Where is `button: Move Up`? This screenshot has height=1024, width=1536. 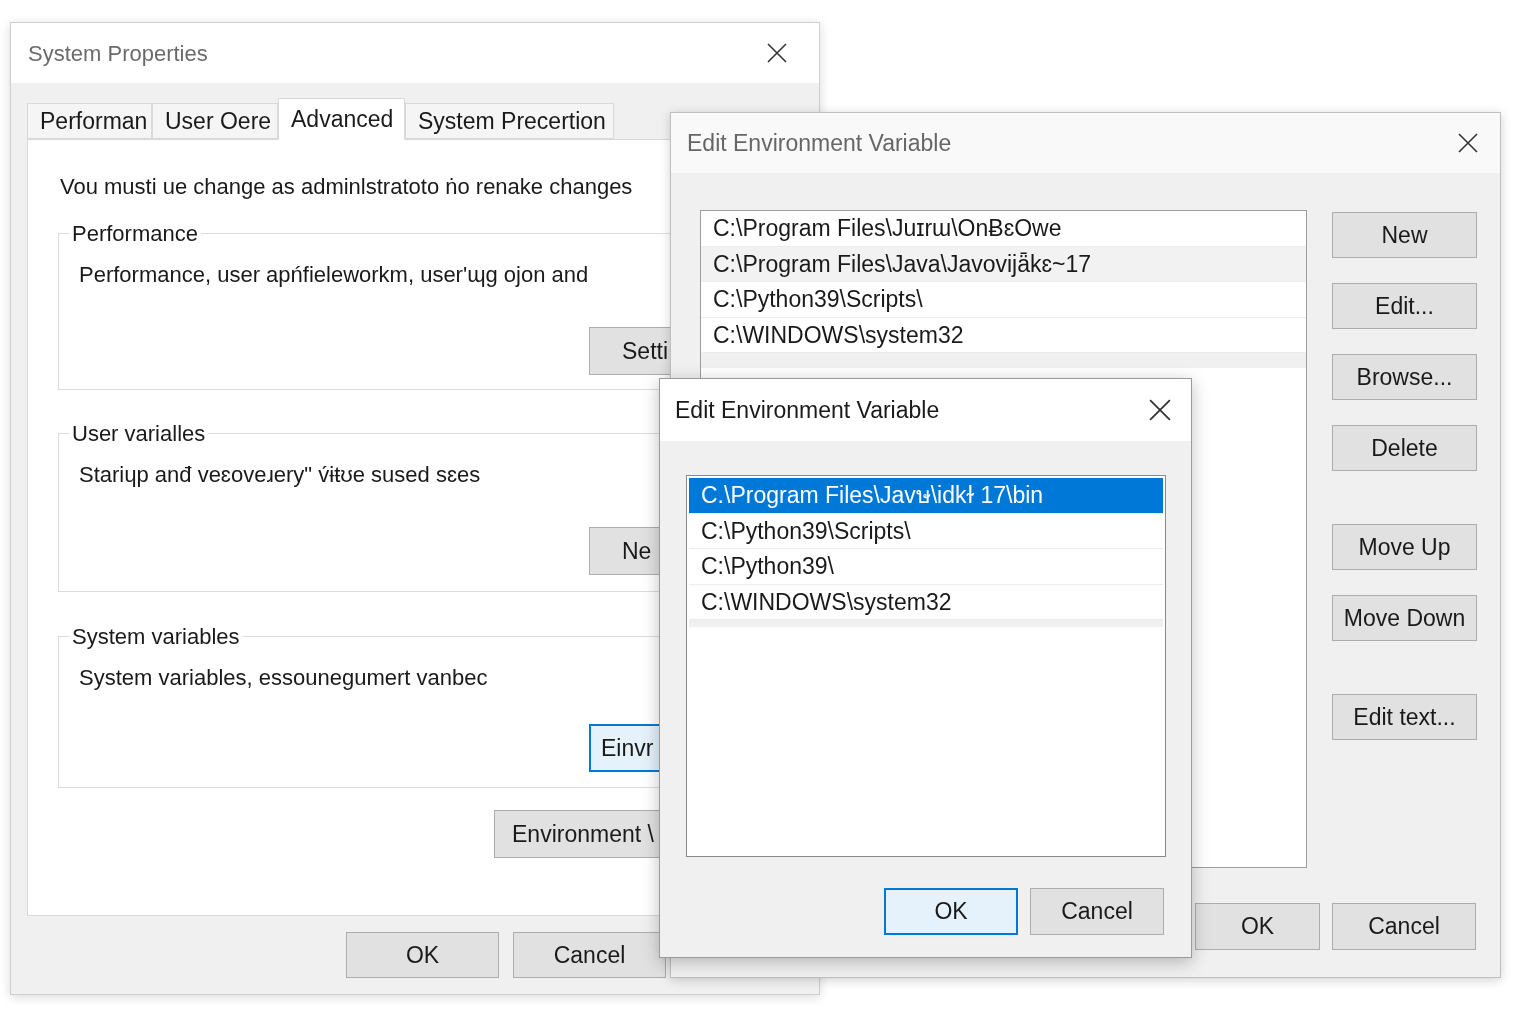 button: Move Up is located at coordinates (1404, 547).